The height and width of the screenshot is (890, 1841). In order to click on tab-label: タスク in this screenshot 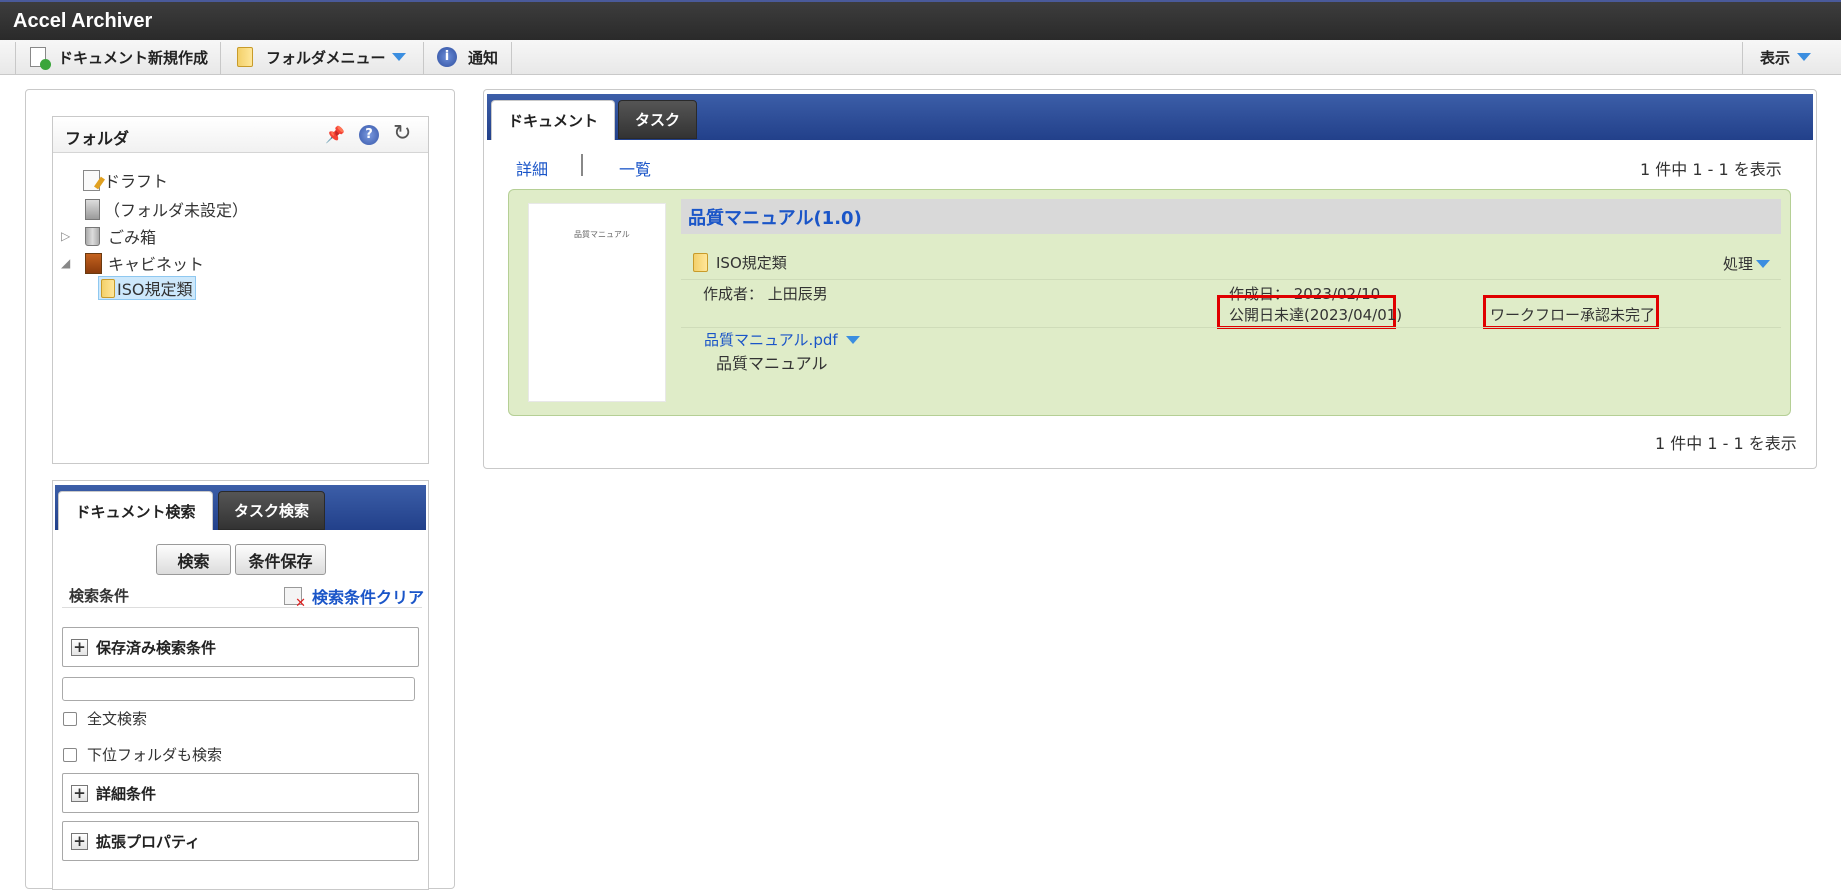, I will do `click(657, 120)`.